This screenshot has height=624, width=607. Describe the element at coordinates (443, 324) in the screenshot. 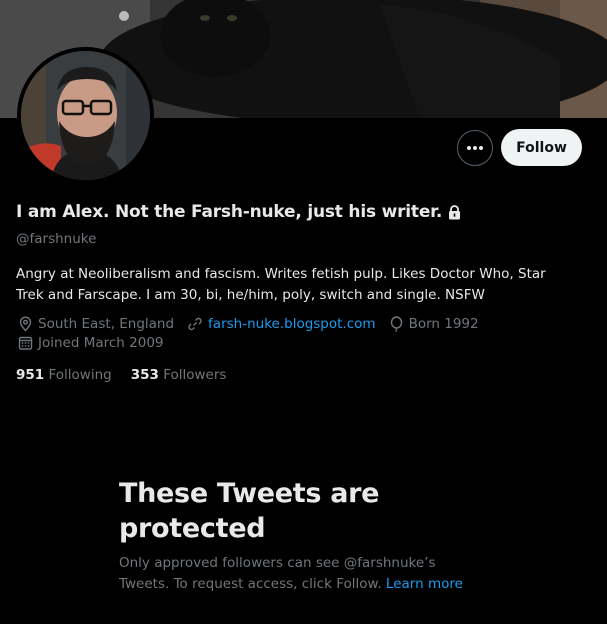

I see `born-text: Born 1992` at that location.